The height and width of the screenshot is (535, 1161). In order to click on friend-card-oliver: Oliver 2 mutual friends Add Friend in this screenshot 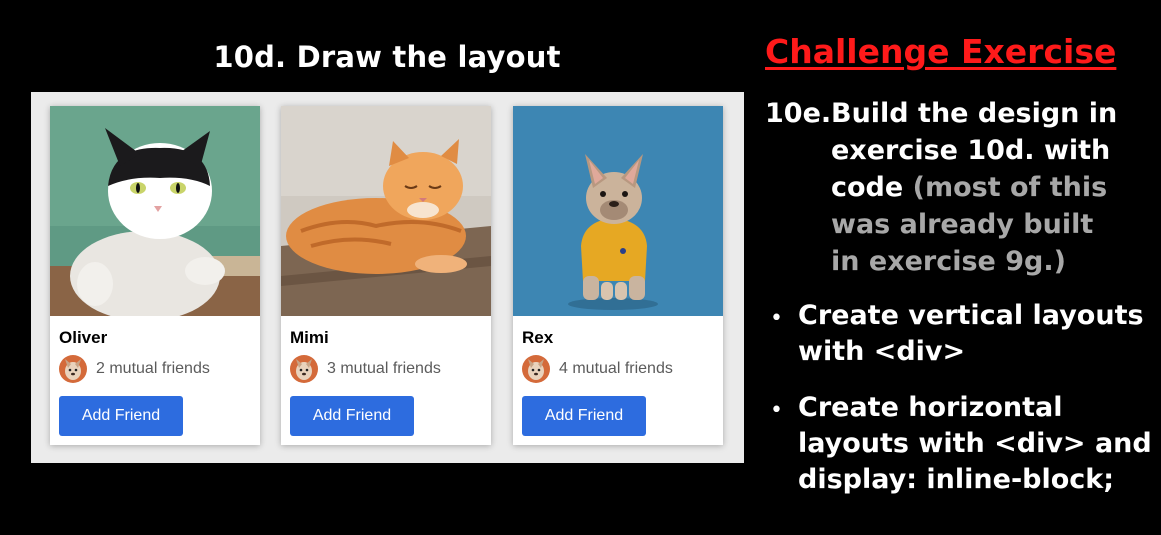, I will do `click(155, 275)`.